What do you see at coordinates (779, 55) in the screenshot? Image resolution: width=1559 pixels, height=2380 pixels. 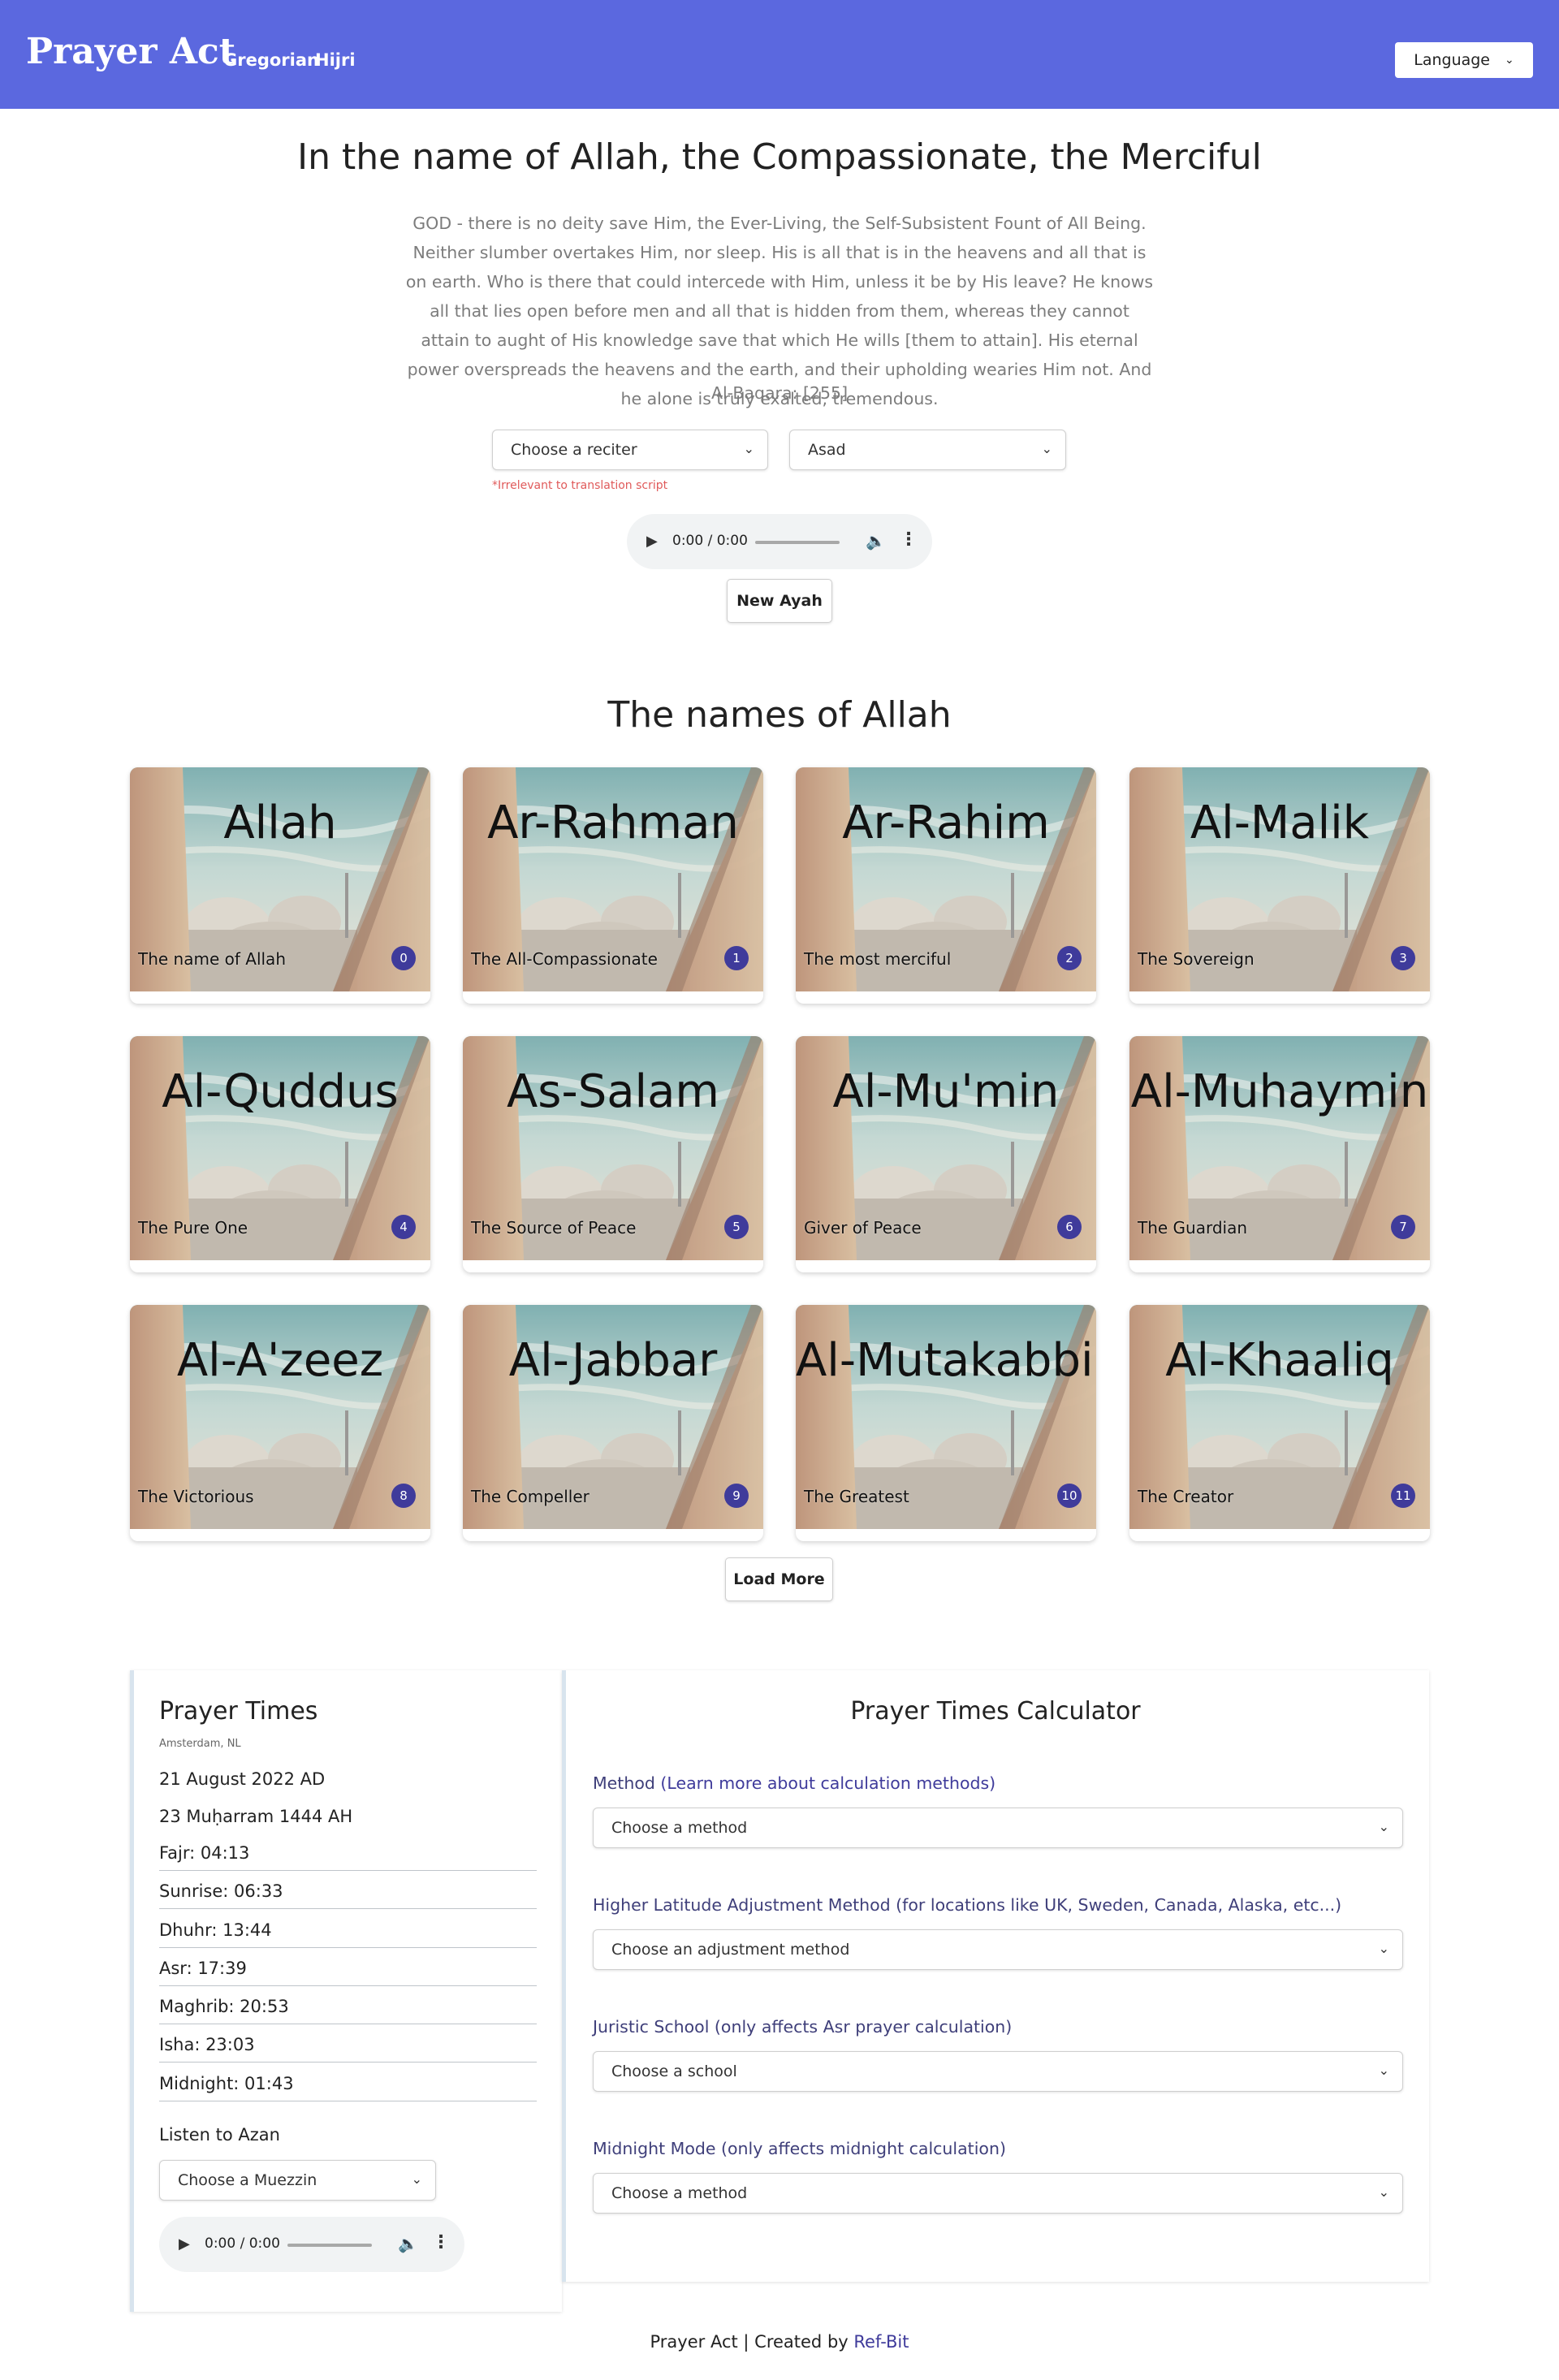 I see `navbar: Prayer Act Gregorian Hijri Language ⌄` at bounding box center [779, 55].